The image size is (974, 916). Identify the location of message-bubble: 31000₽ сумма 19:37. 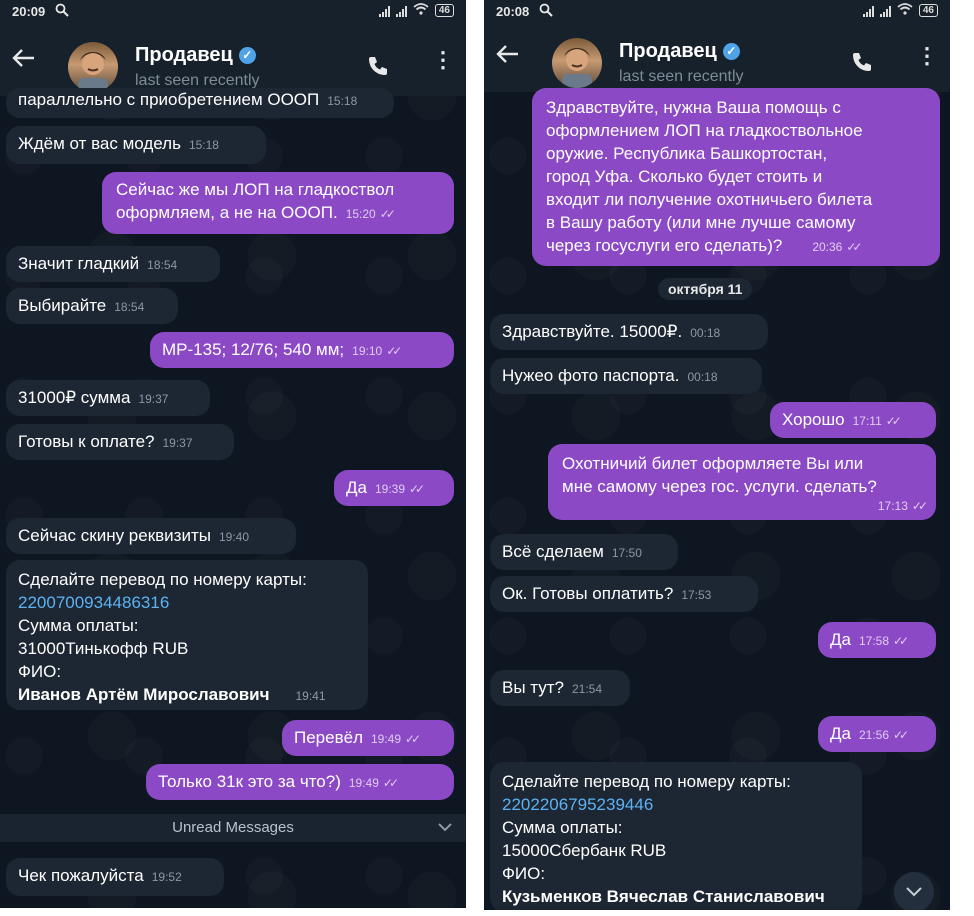
(108, 398).